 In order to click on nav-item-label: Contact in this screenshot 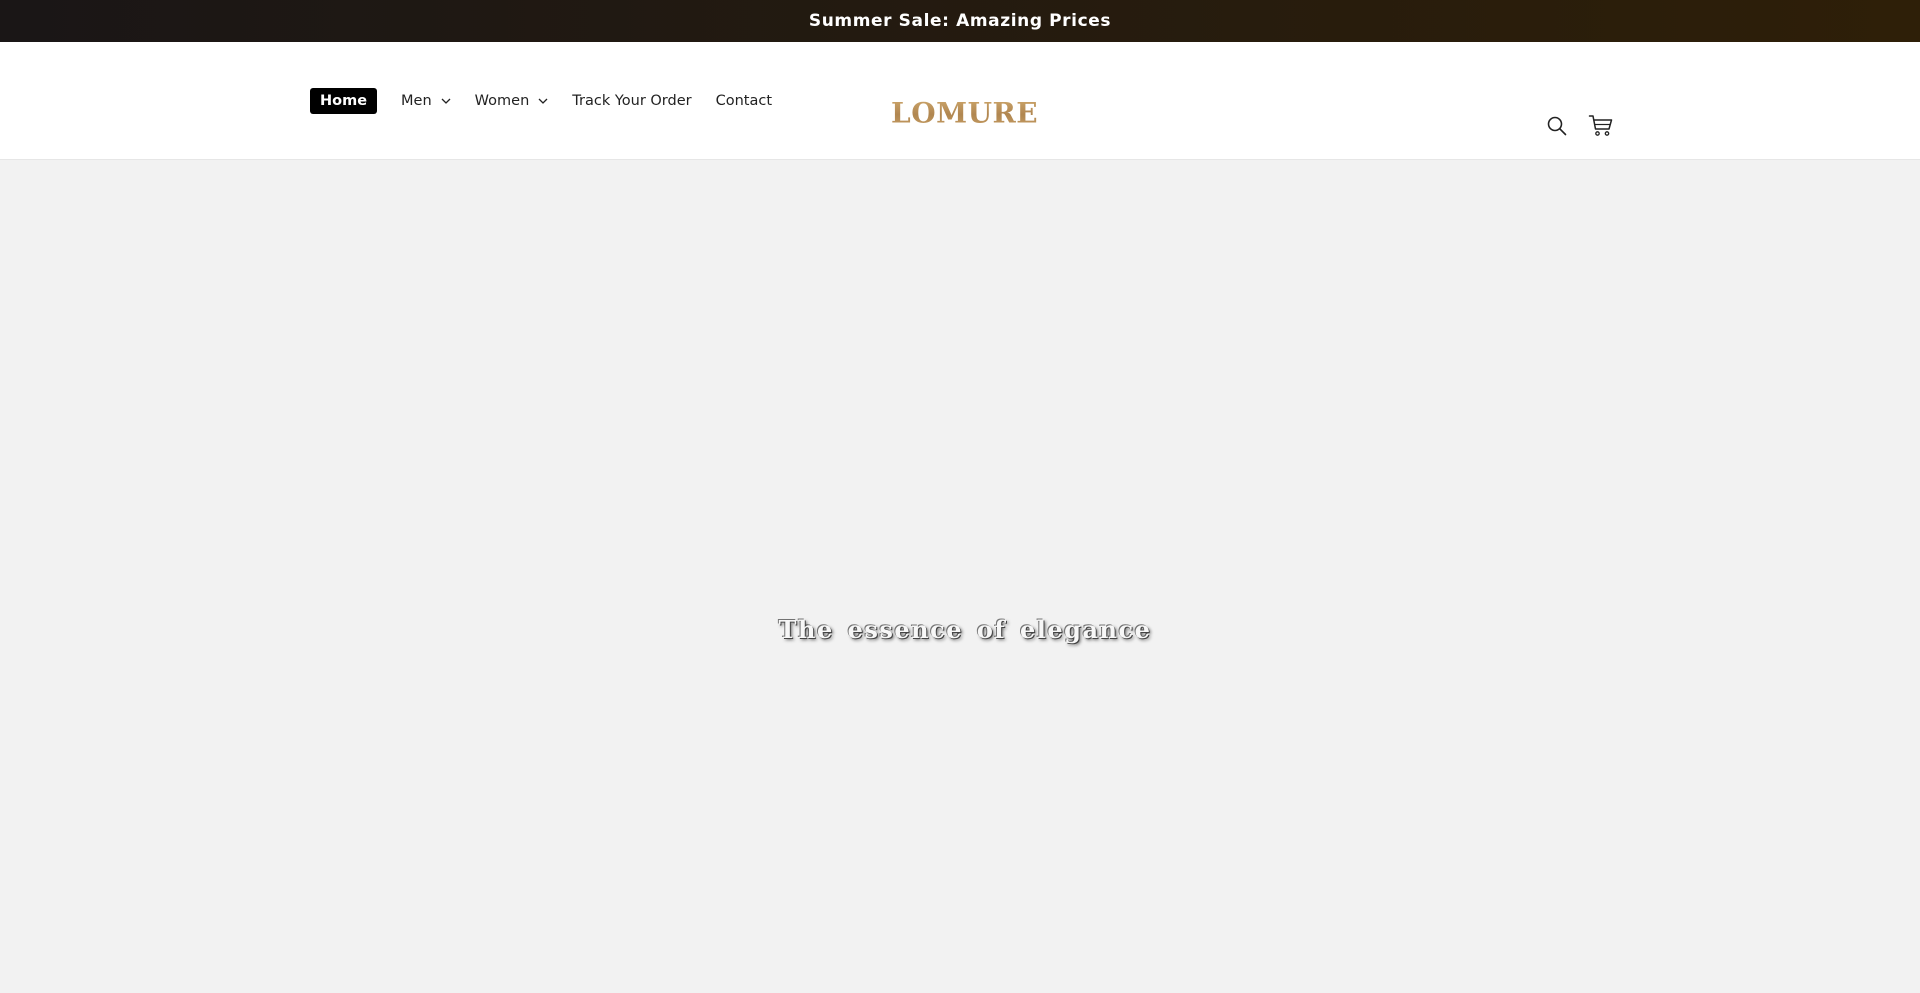, I will do `click(744, 101)`.